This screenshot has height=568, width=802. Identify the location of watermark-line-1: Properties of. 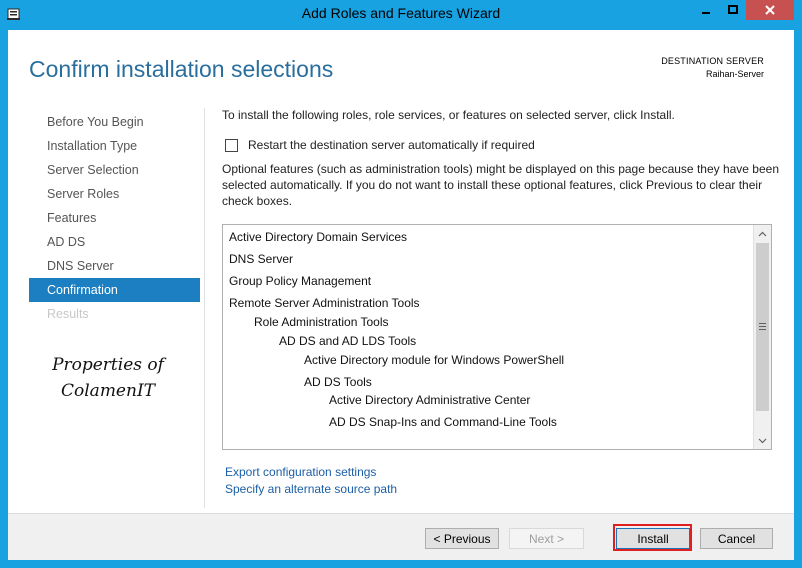
(108, 365).